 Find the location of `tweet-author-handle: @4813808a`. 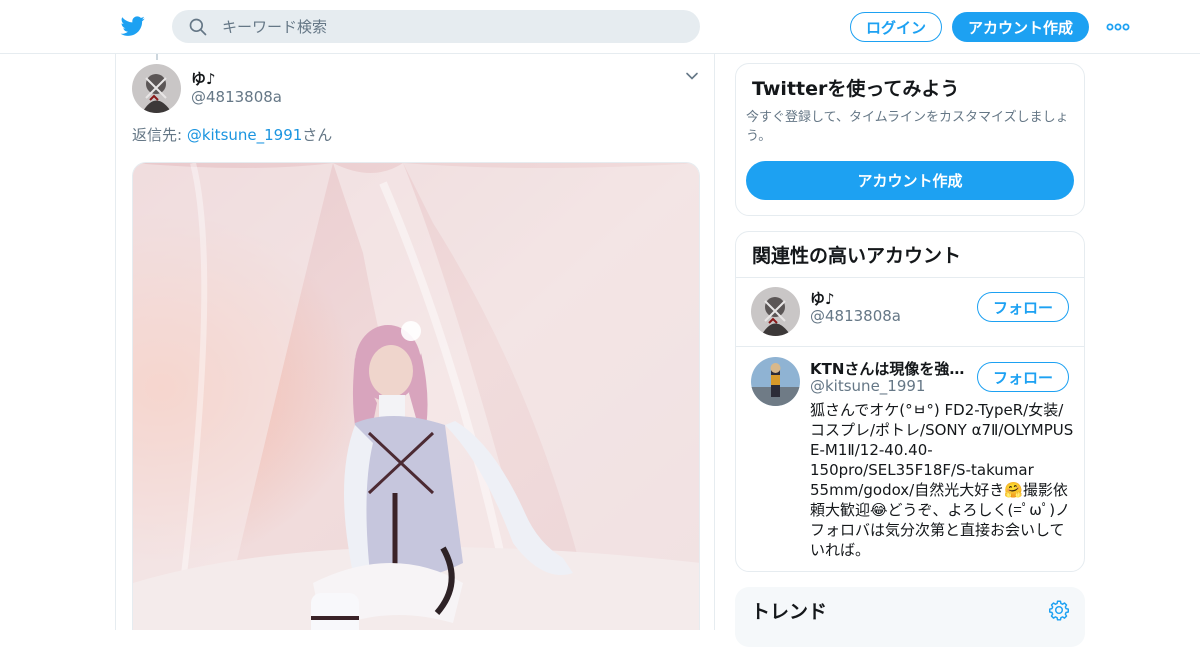

tweet-author-handle: @4813808a is located at coordinates (236, 97).